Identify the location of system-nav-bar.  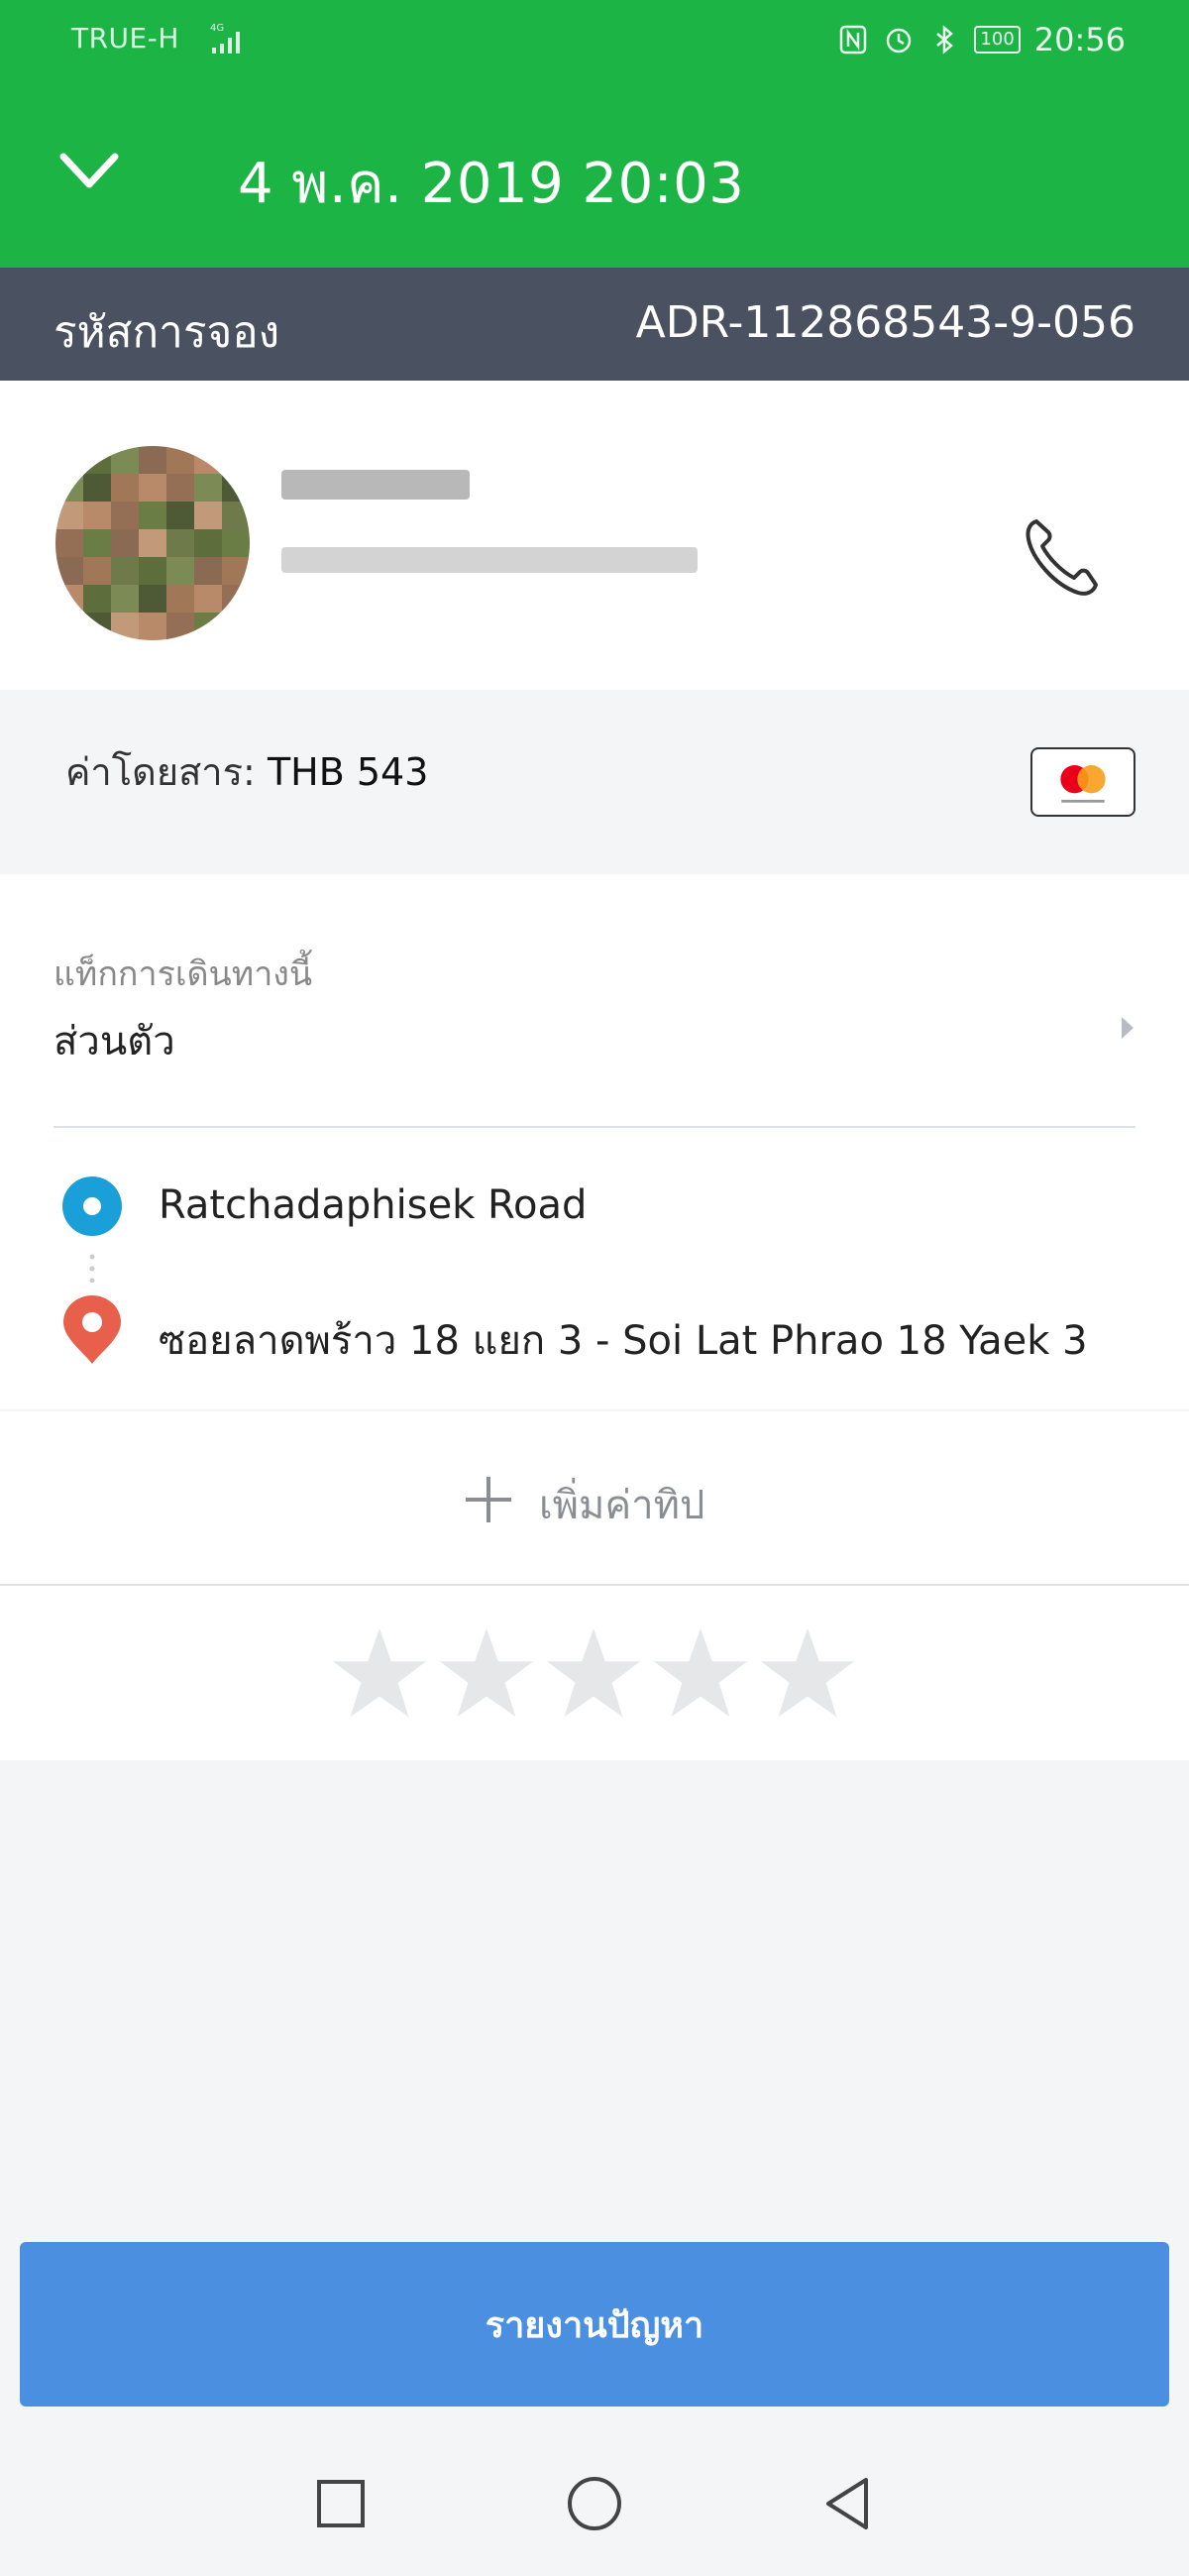
(594, 2497).